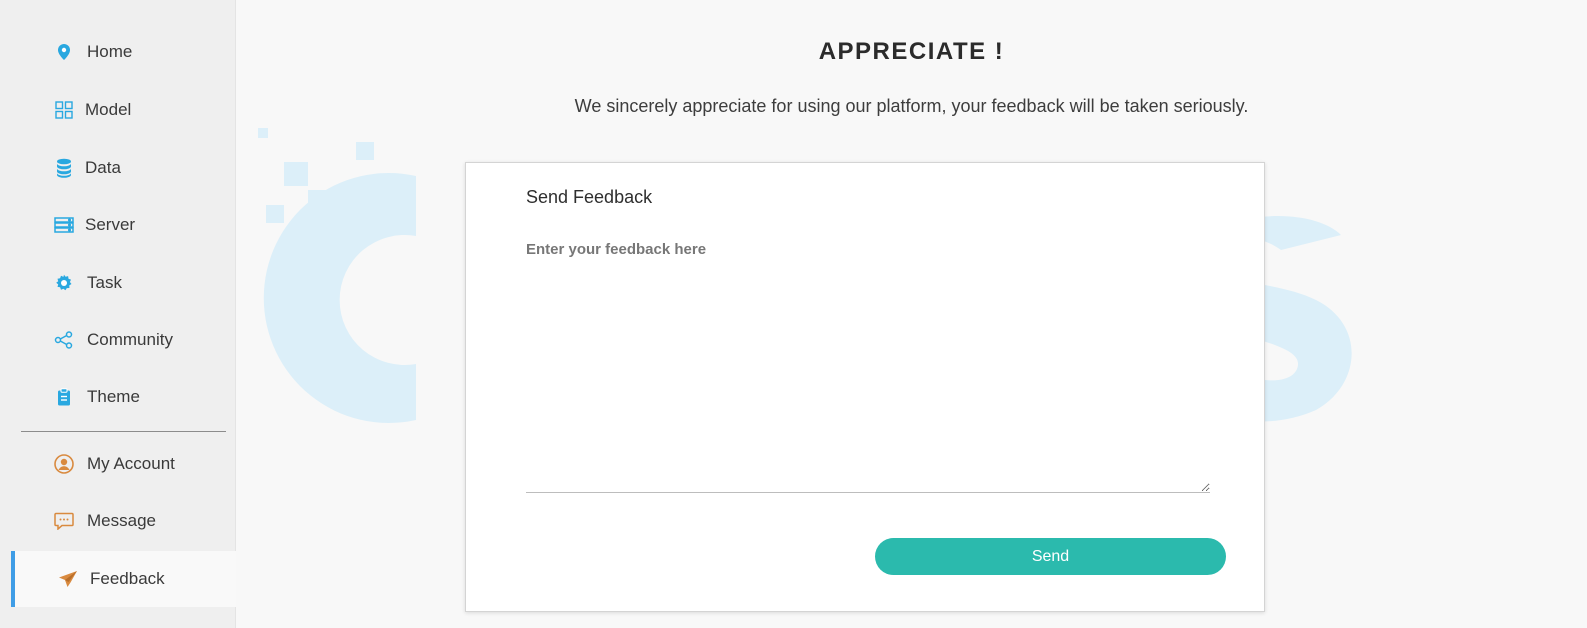  What do you see at coordinates (123, 431) in the screenshot?
I see `sidebar-divider` at bounding box center [123, 431].